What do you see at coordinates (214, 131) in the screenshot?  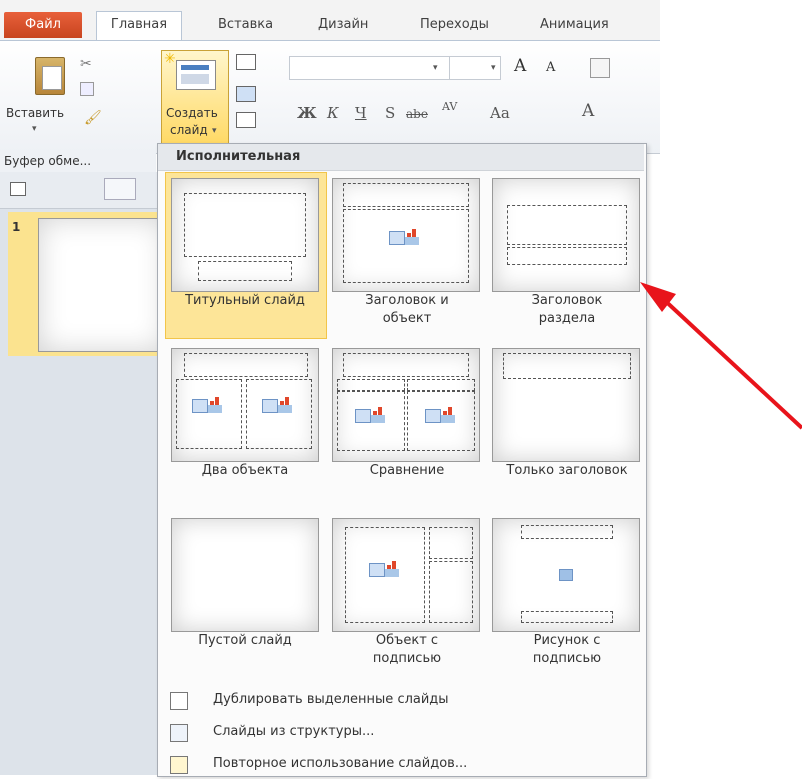 I see `new-slide-dropdown-icon: ▾` at bounding box center [214, 131].